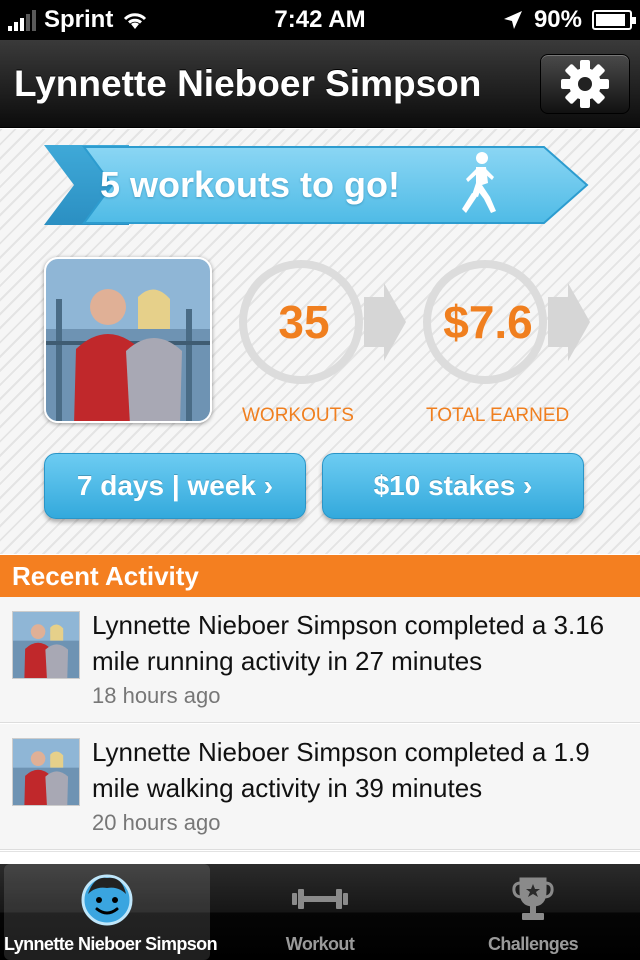 The width and height of the screenshot is (640, 960). I want to click on tab-challenges: Challenges, so click(533, 912).